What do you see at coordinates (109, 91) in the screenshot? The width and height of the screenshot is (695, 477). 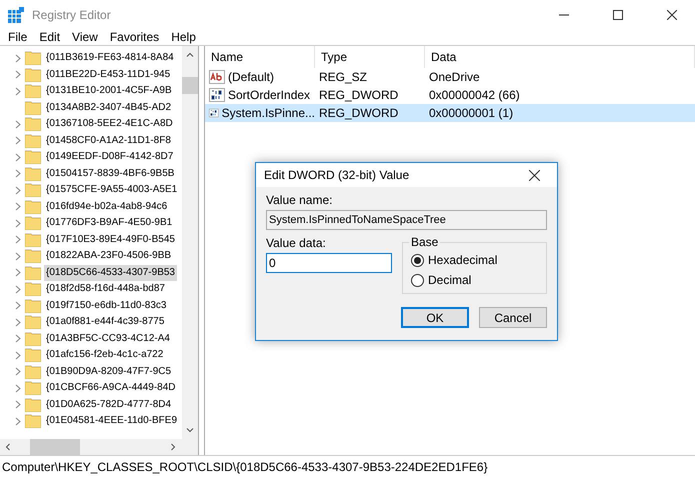 I see `tree-item: {0131BE10-2001-4C5F-A9B` at bounding box center [109, 91].